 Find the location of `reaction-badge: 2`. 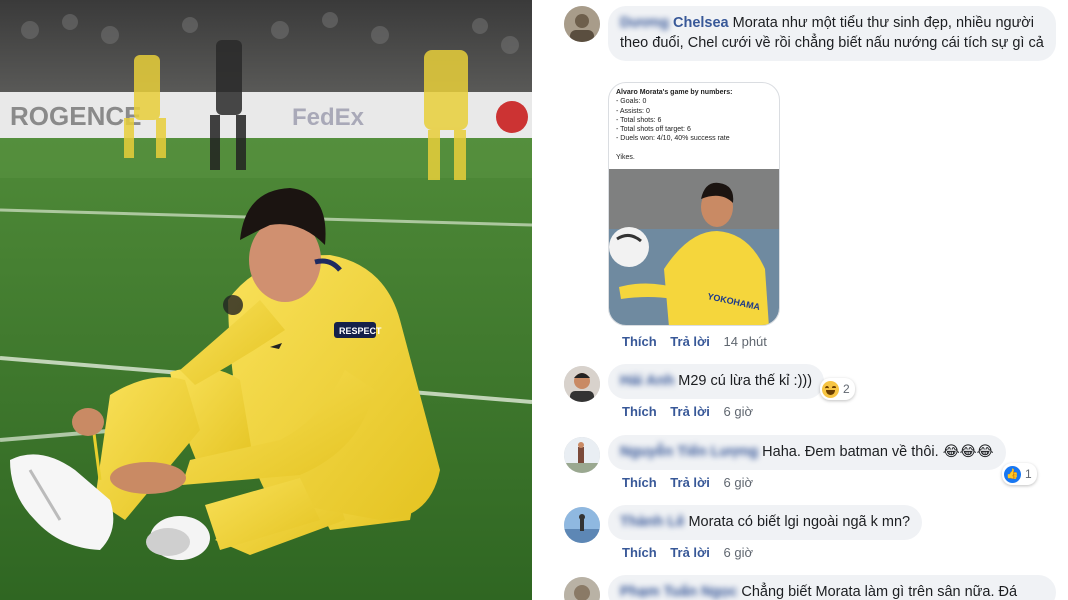

reaction-badge: 2 is located at coordinates (837, 389).